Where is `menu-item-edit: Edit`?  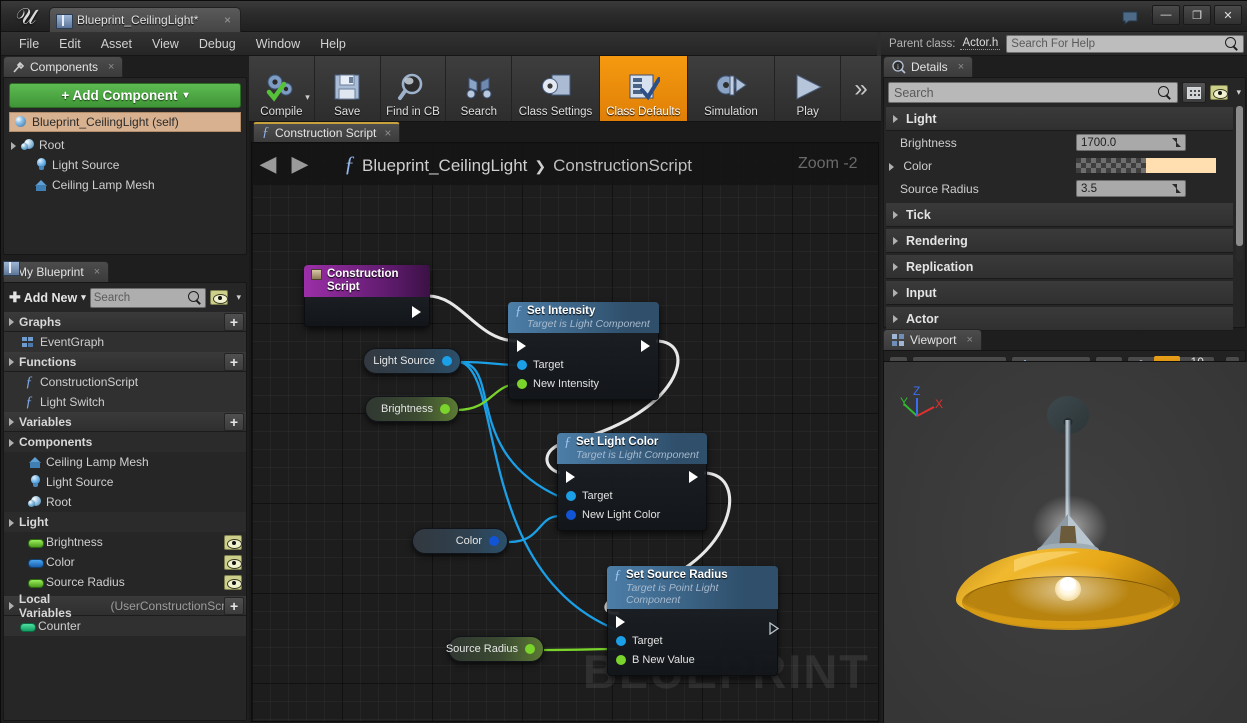
menu-item-edit: Edit is located at coordinates (70, 44).